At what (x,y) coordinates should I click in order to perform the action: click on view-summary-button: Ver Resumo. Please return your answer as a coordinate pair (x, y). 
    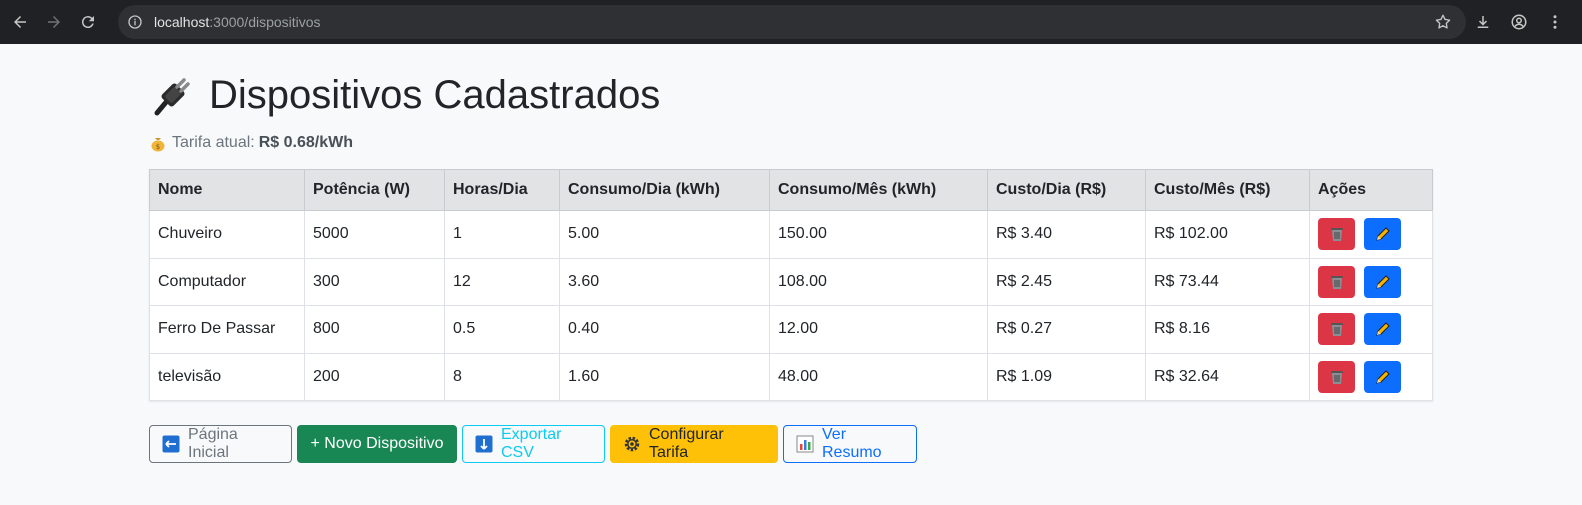
    Looking at the image, I should click on (850, 444).